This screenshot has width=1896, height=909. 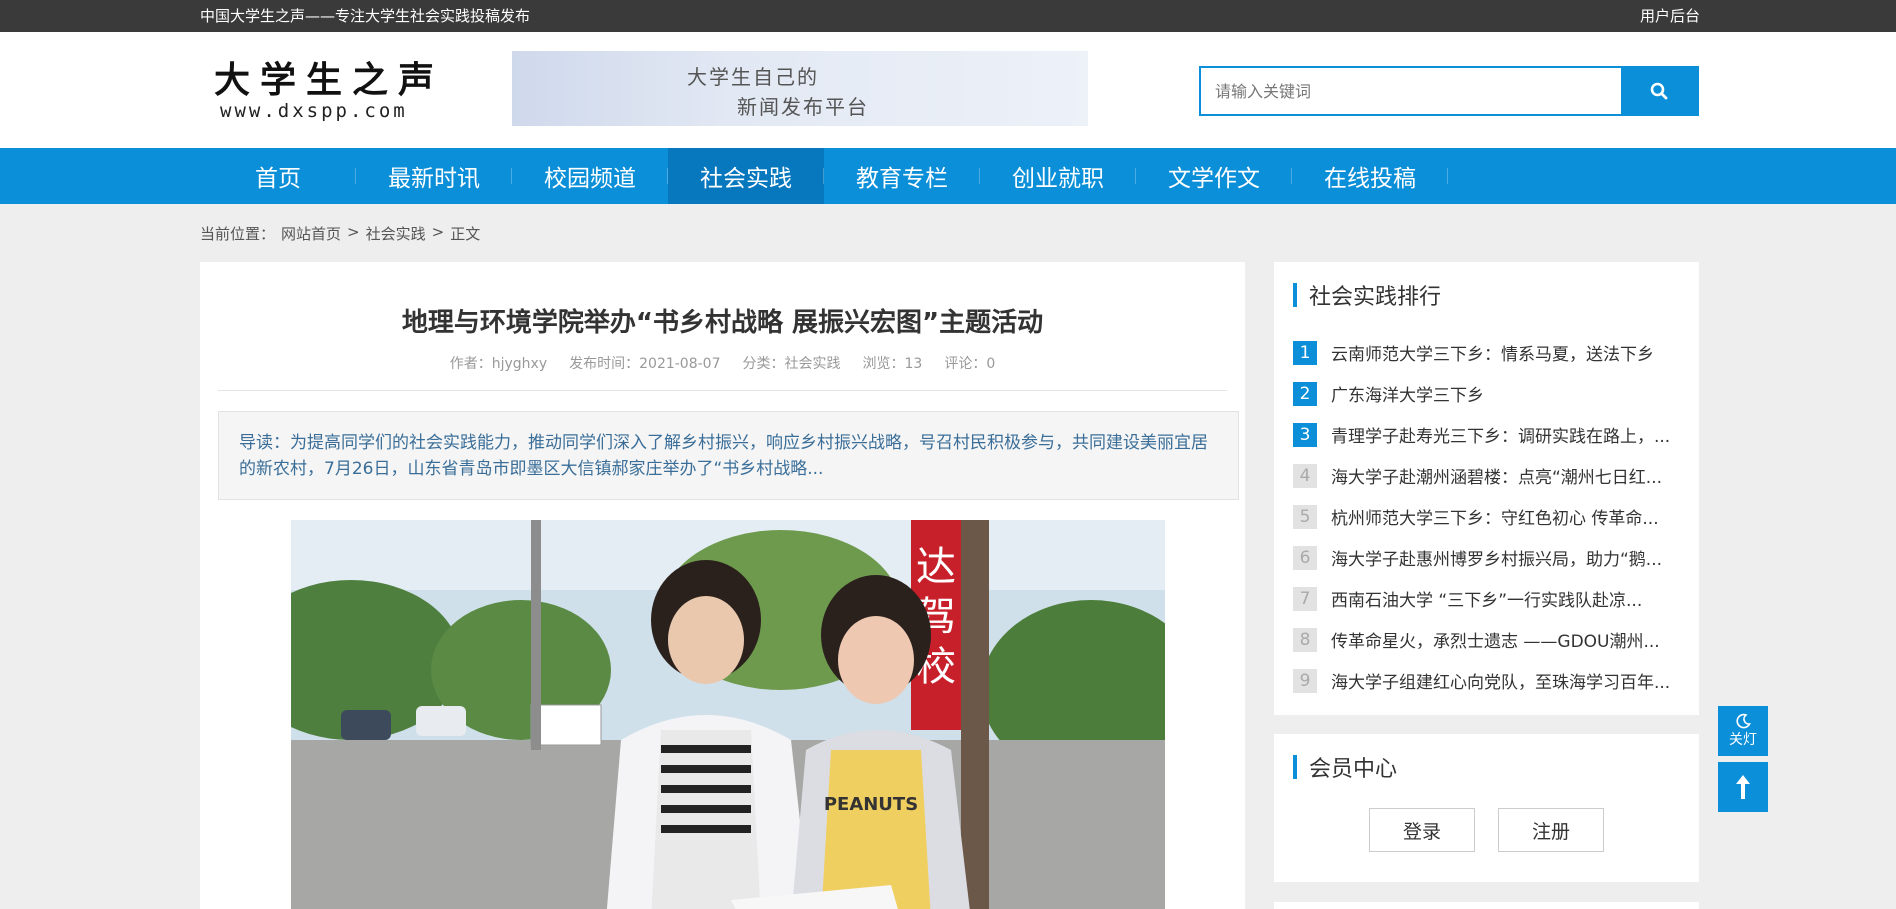 What do you see at coordinates (1305, 557) in the screenshot?
I see `rank-number: 6` at bounding box center [1305, 557].